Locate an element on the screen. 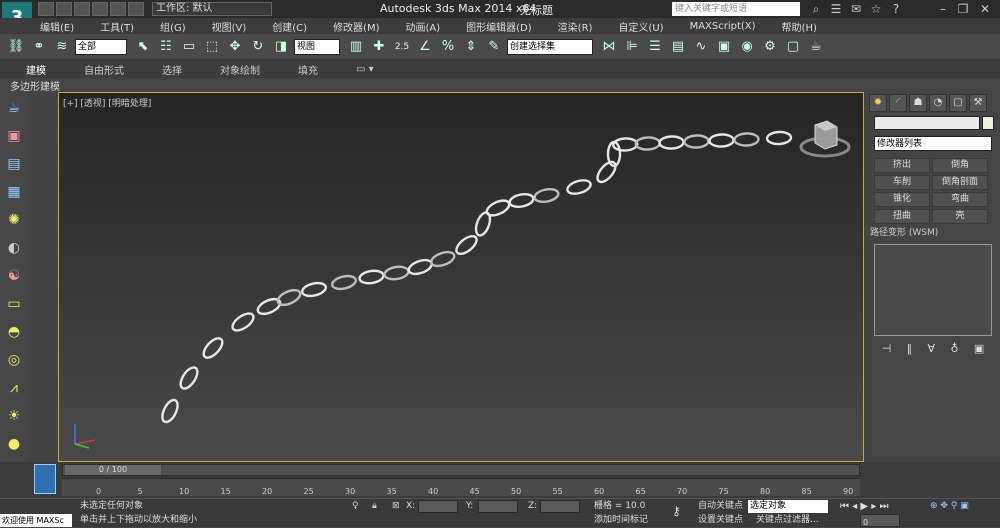  render-setup-icon: ⚙ is located at coordinates (770, 47).